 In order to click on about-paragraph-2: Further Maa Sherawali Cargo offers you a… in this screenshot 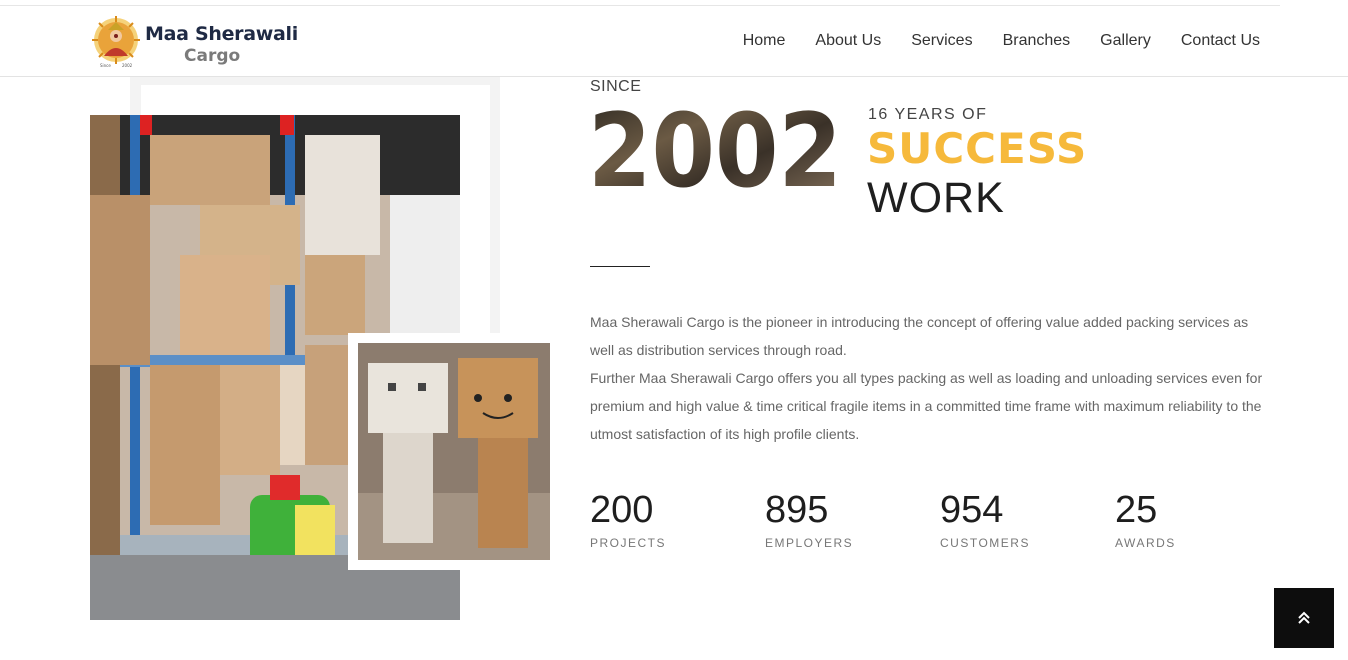, I will do `click(926, 406)`.